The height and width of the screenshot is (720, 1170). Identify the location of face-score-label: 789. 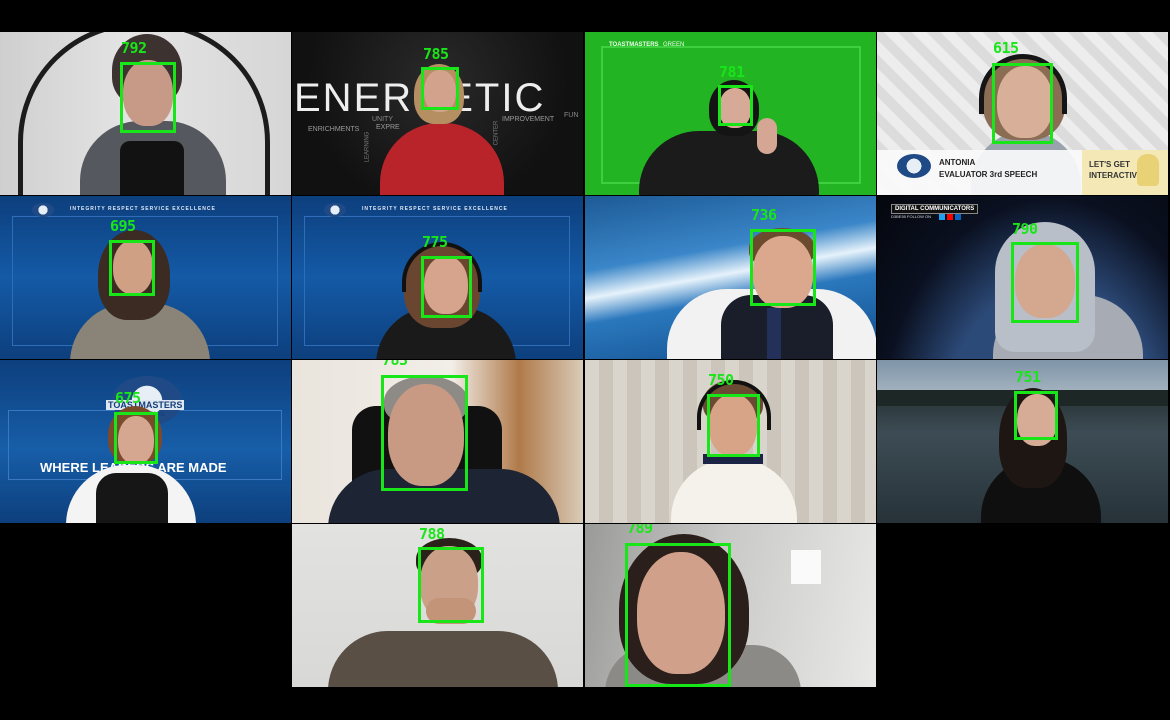
(640, 530).